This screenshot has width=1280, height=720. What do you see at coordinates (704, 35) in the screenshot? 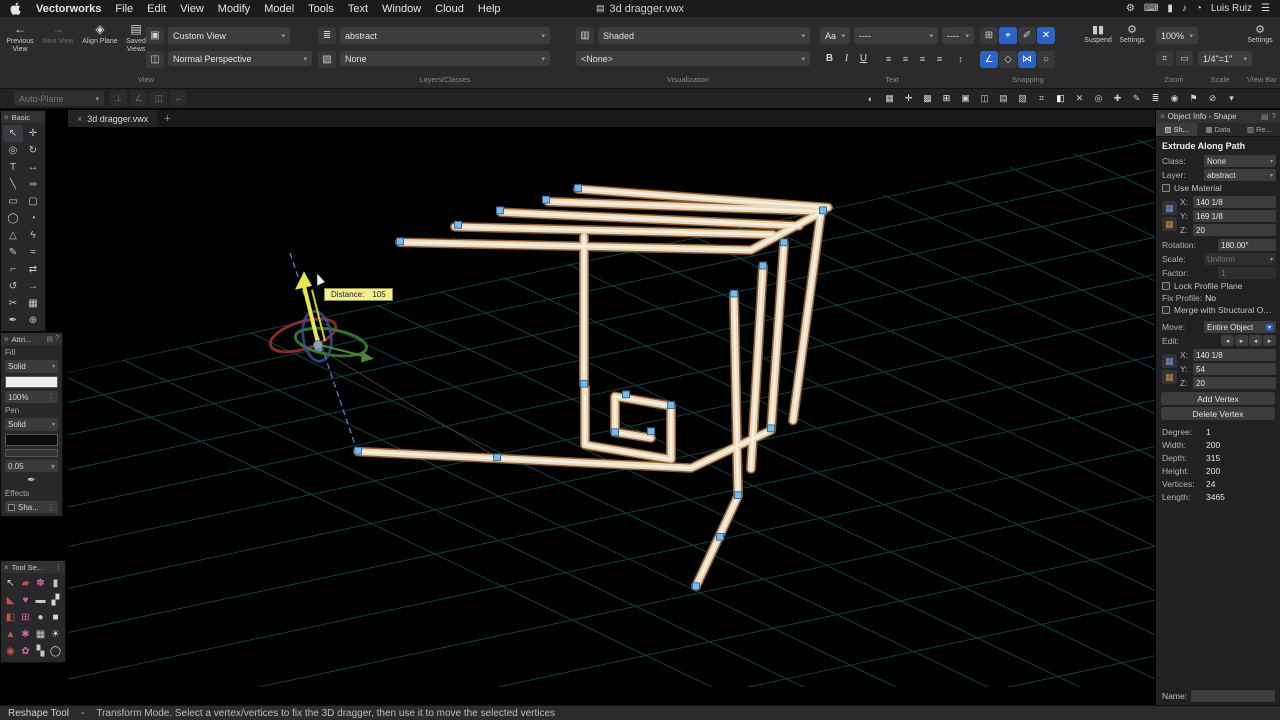
I see `render-mode-select: Shaded ▾` at bounding box center [704, 35].